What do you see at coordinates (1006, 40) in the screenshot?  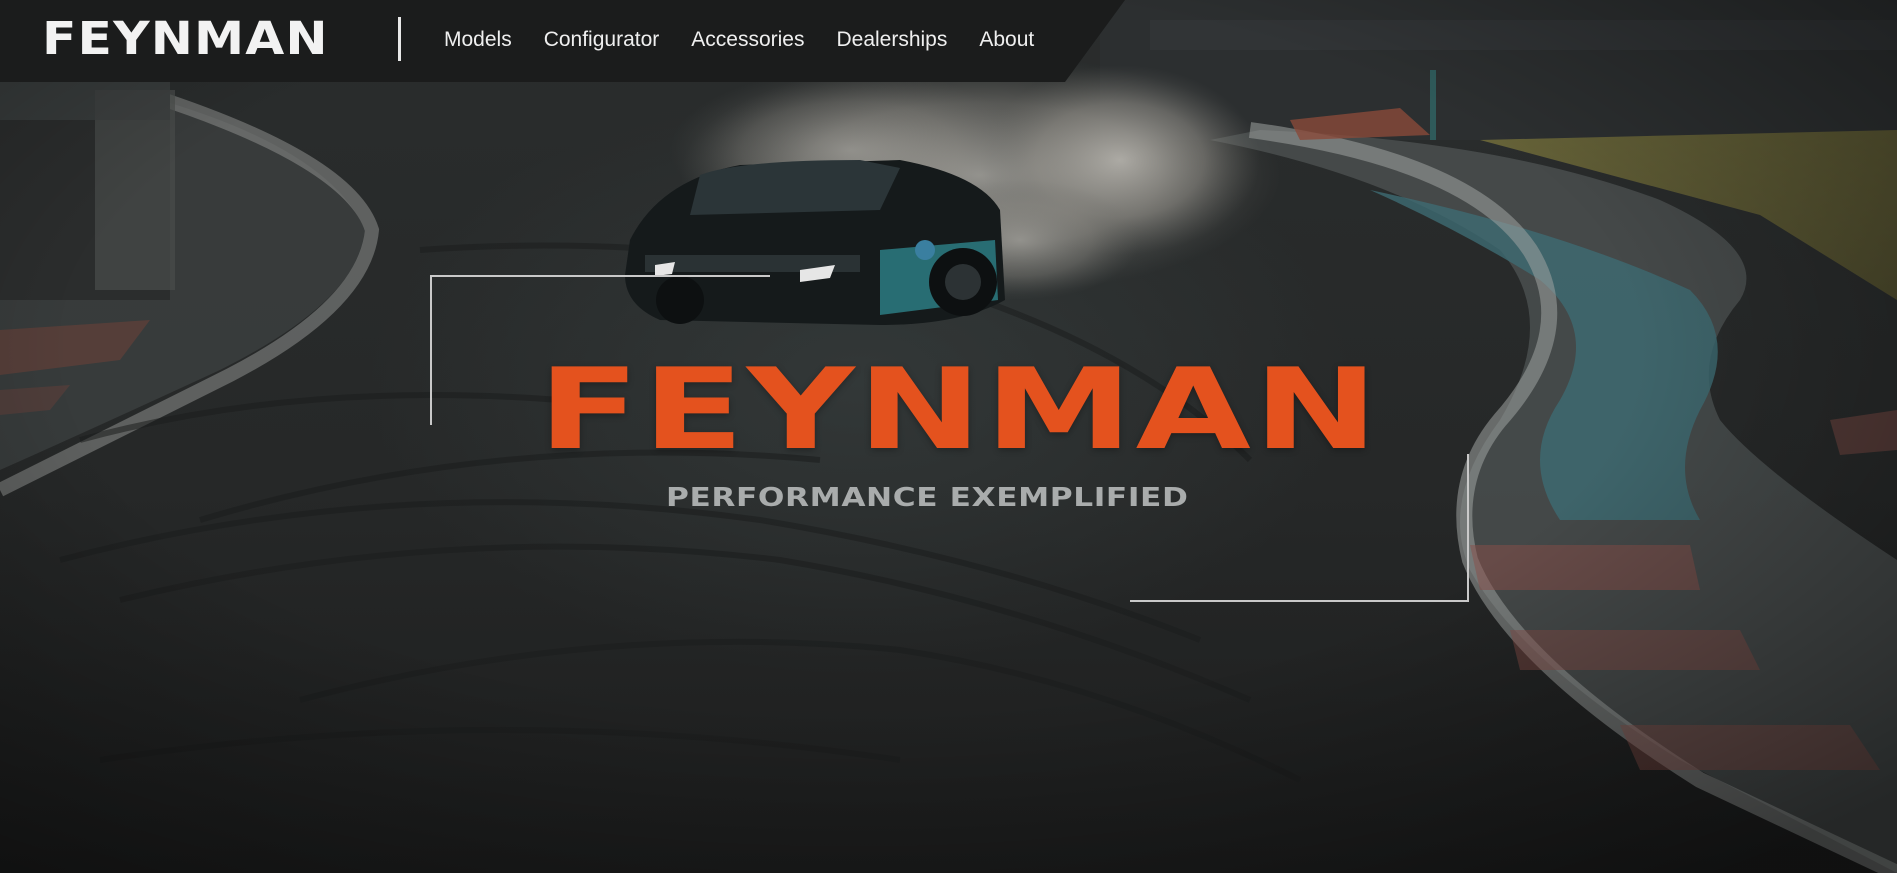 I see `nav-link-about: About` at bounding box center [1006, 40].